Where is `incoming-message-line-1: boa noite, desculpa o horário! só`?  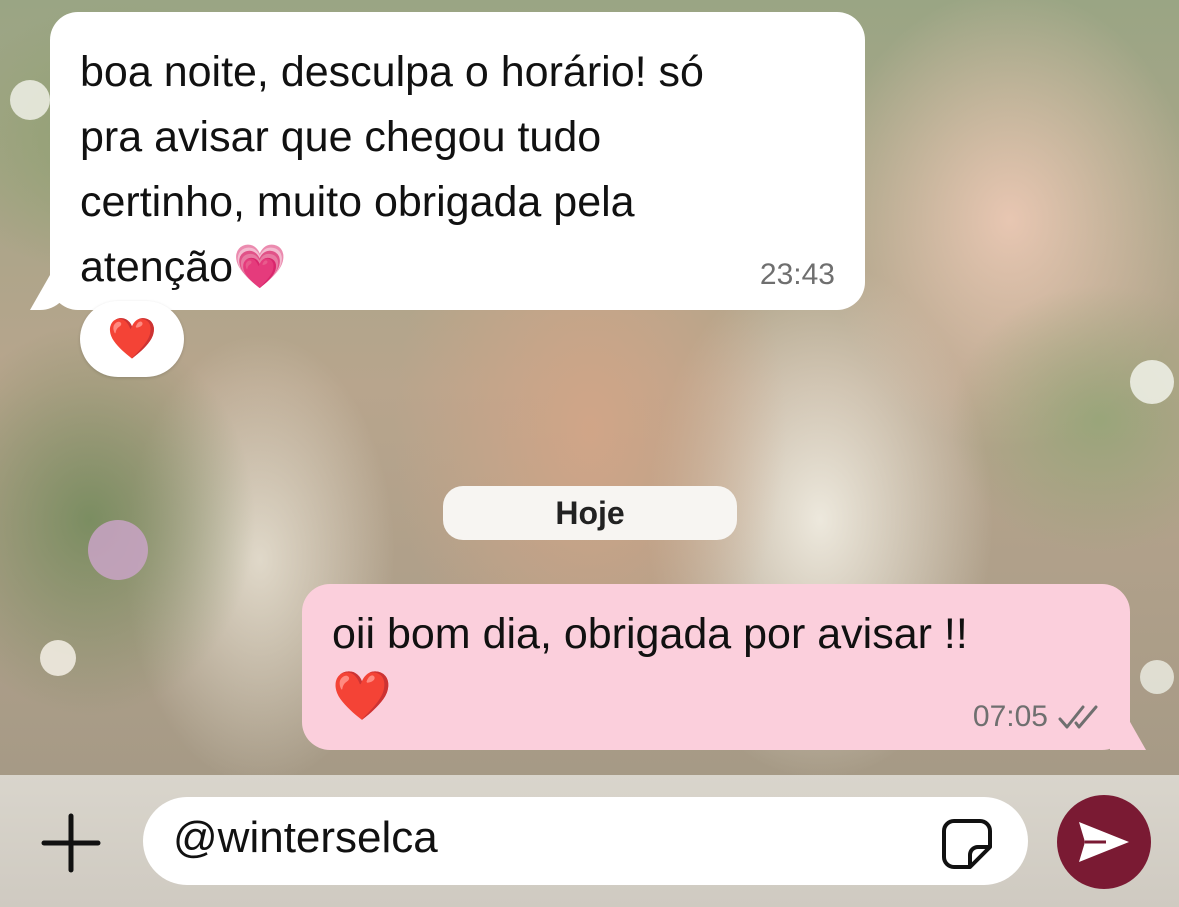
incoming-message-line-1: boa noite, desculpa o horário! só is located at coordinates (392, 72).